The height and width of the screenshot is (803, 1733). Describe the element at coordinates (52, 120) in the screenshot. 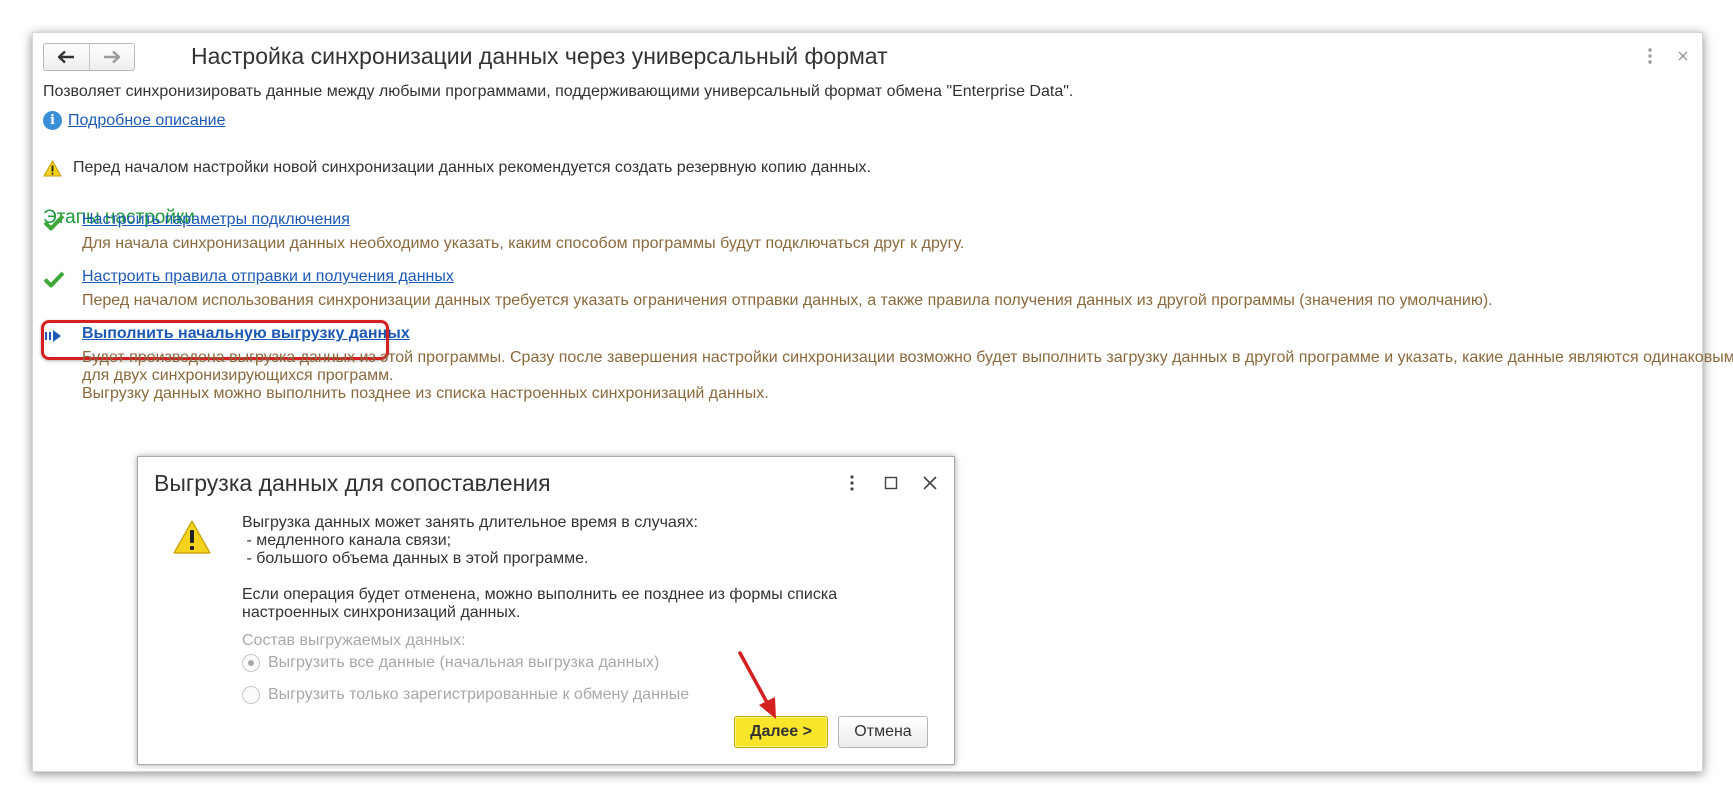

I see `info-icon: i` at that location.